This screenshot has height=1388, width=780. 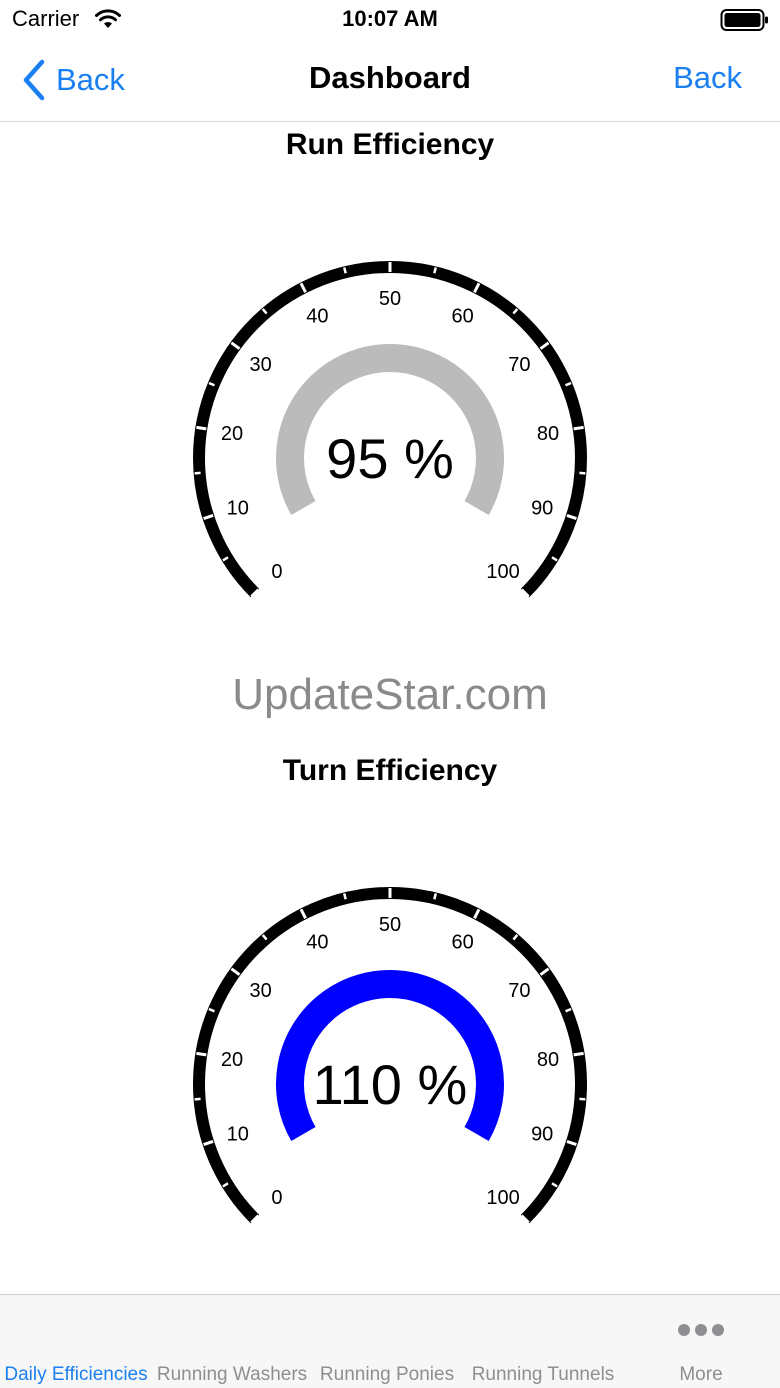 What do you see at coordinates (276, 572) in the screenshot?
I see `run-efficiency-gauge-tick-label: 0` at bounding box center [276, 572].